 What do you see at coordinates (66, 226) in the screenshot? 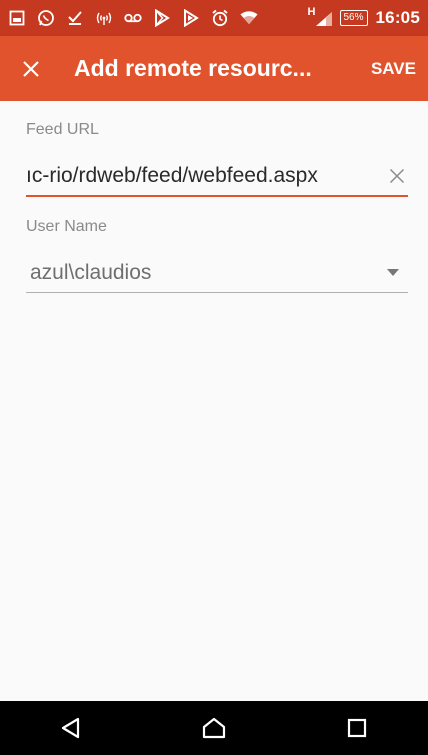
I see `user-name-label: User Name` at bounding box center [66, 226].